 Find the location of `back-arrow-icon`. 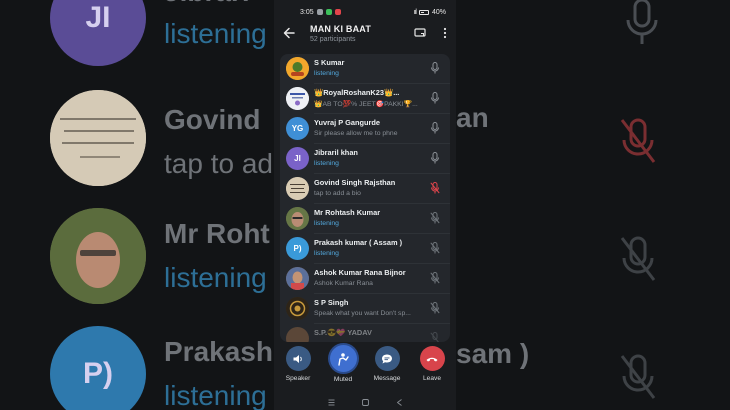

back-arrow-icon is located at coordinates (289, 33).